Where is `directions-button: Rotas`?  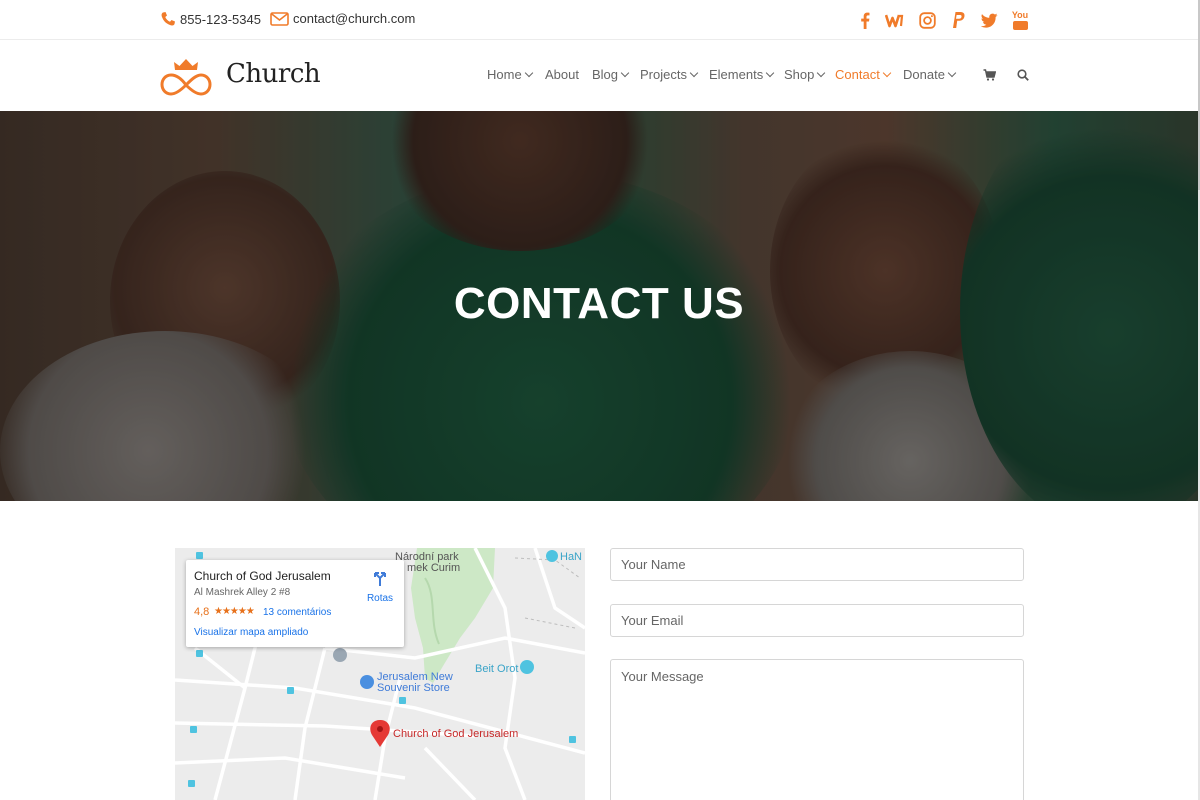 directions-button: Rotas is located at coordinates (380, 586).